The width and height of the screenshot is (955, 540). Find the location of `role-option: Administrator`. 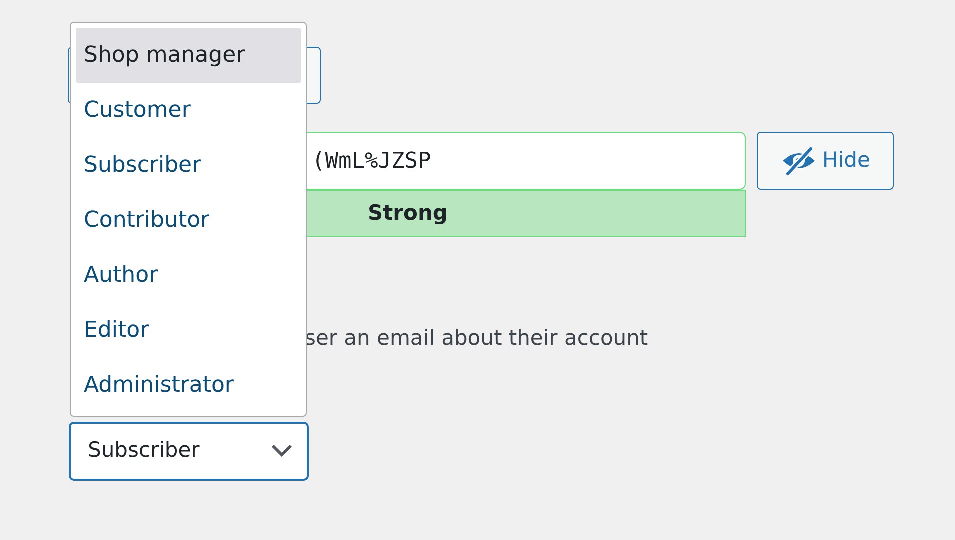

role-option: Administrator is located at coordinates (188, 385).